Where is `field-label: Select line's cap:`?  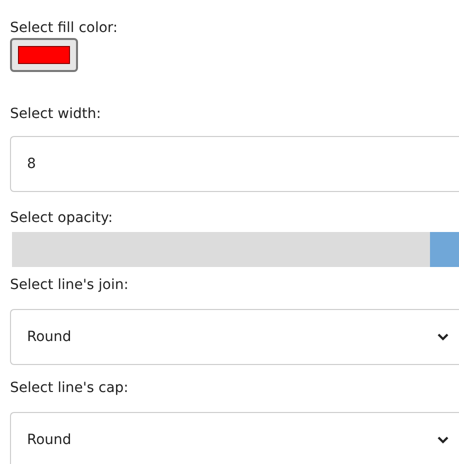 field-label: Select line's cap: is located at coordinates (69, 388).